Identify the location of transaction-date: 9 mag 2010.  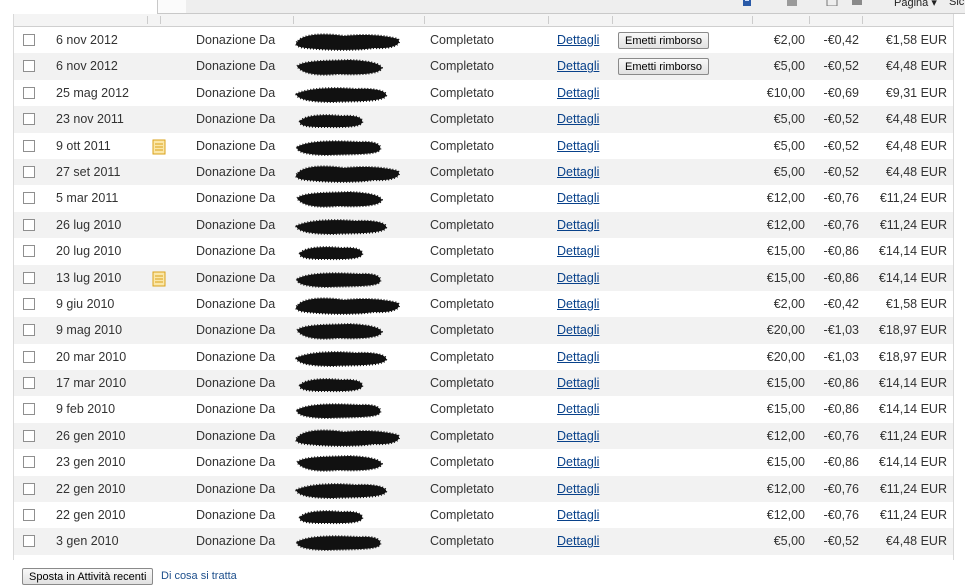
(89, 330).